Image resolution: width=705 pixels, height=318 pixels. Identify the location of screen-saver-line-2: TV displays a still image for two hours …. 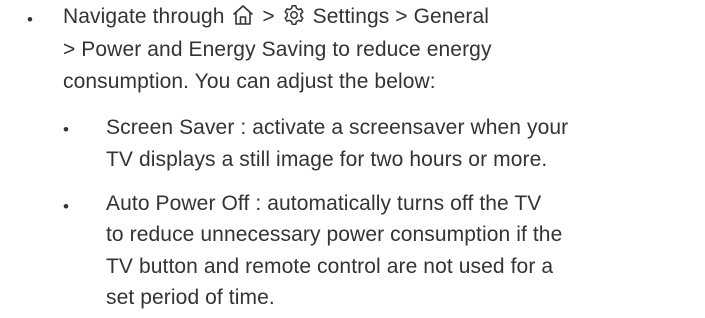
(327, 159).